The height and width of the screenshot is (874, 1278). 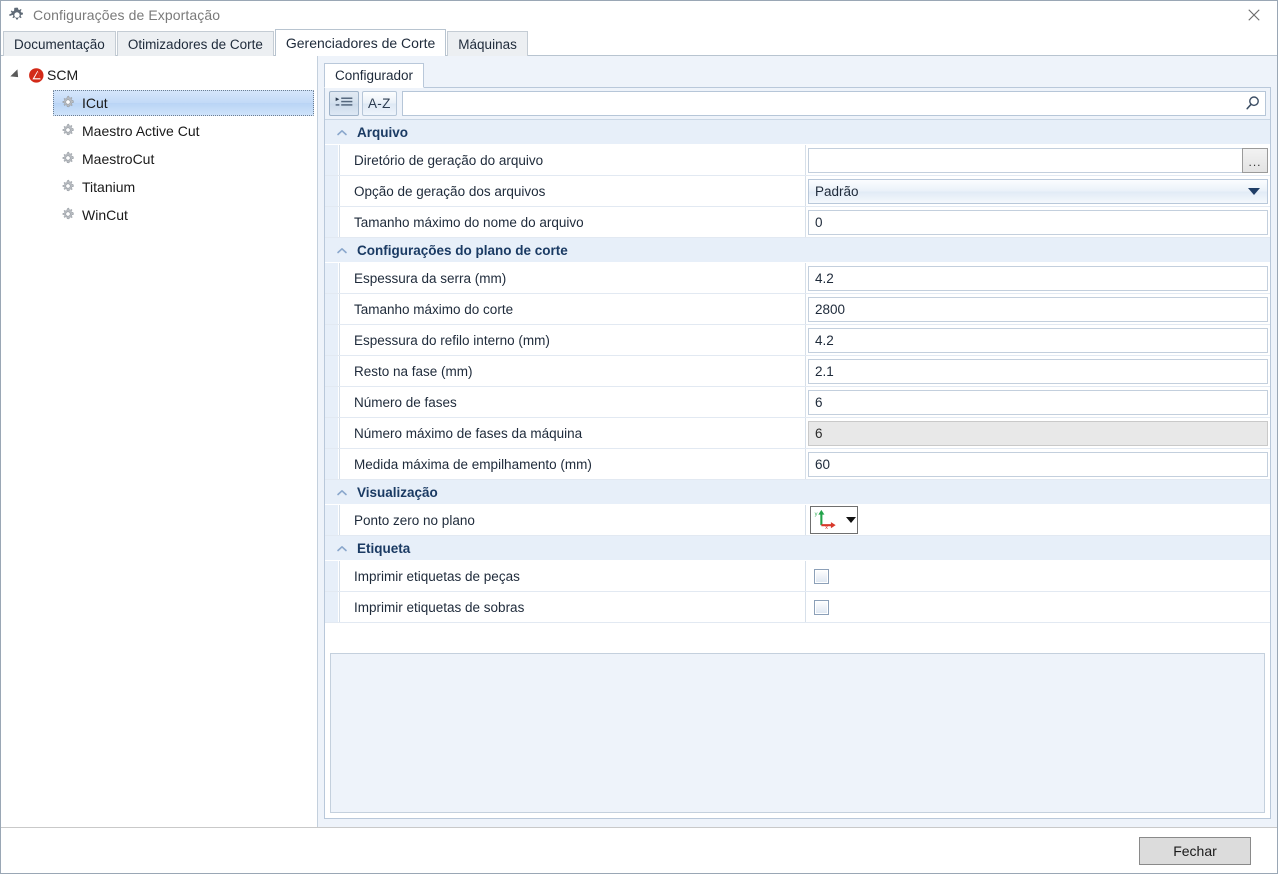 I want to click on print-offcut-labels-checkbox, so click(x=821, y=607).